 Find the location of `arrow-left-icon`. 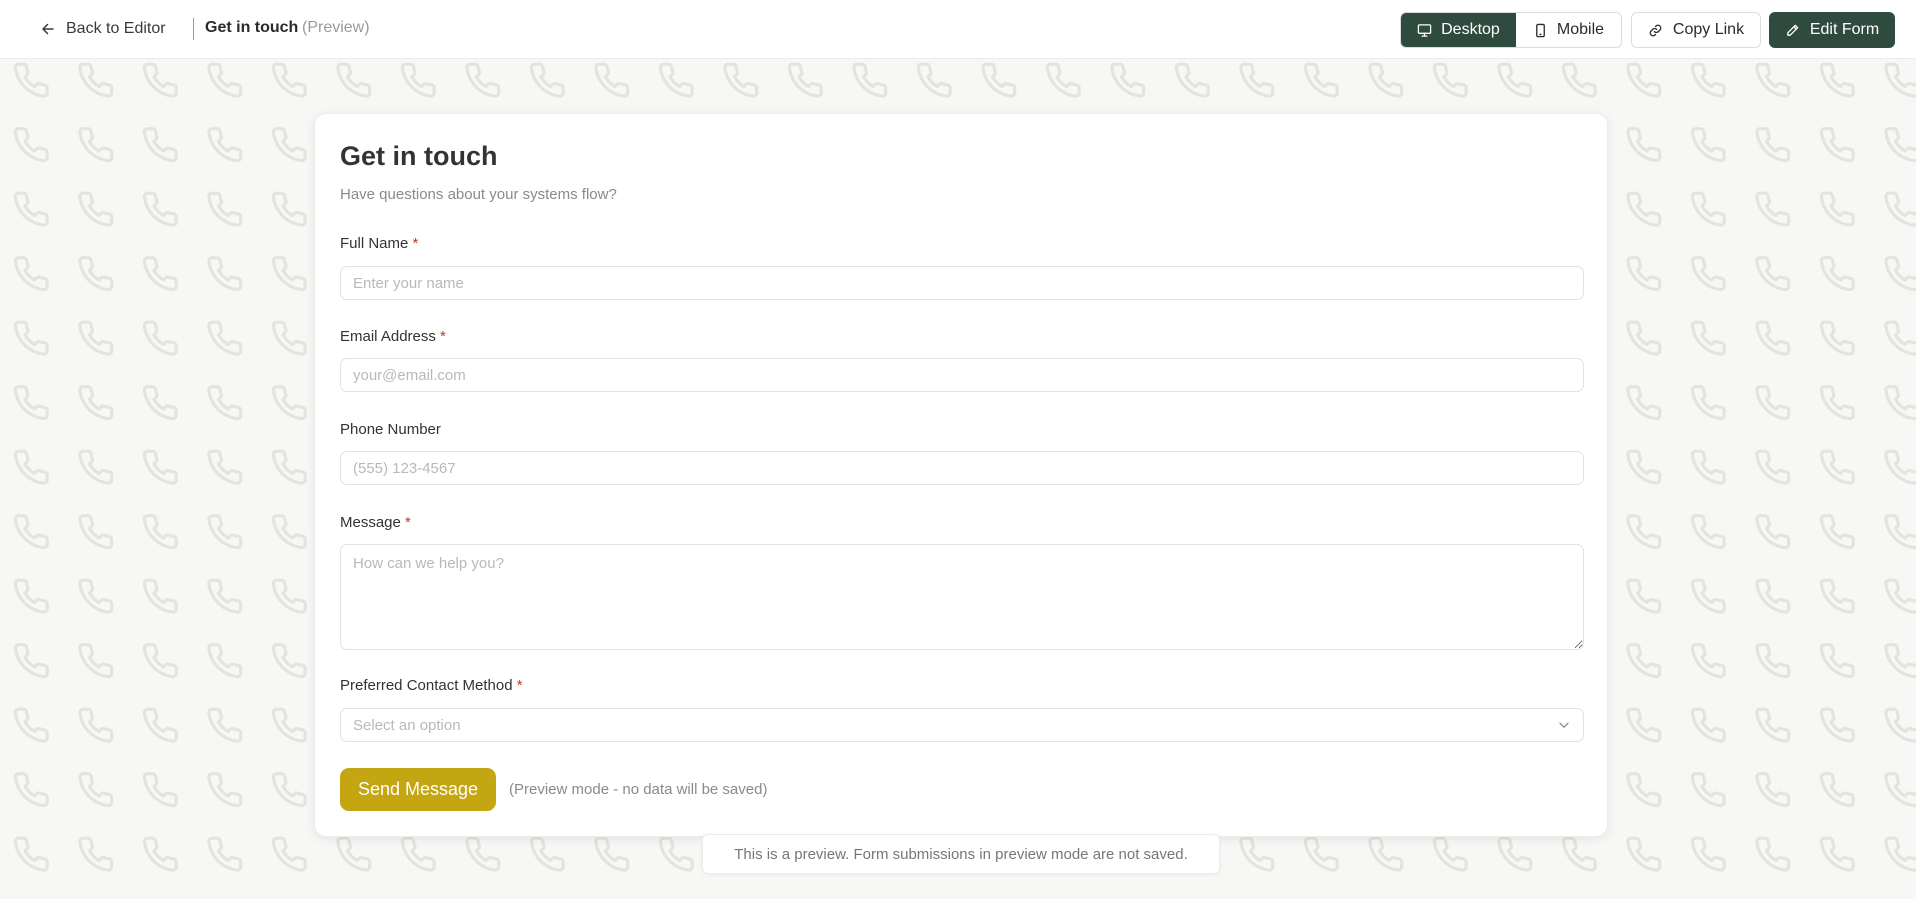

arrow-left-icon is located at coordinates (48, 29).